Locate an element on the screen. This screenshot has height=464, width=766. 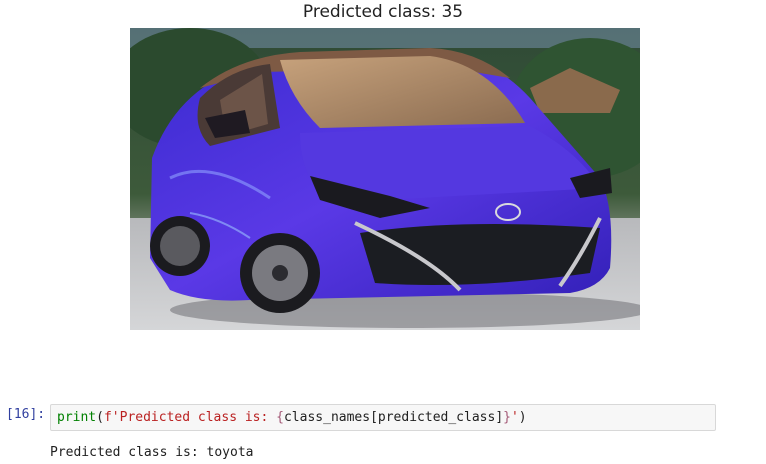
code-string-end: ' is located at coordinates (514, 417).